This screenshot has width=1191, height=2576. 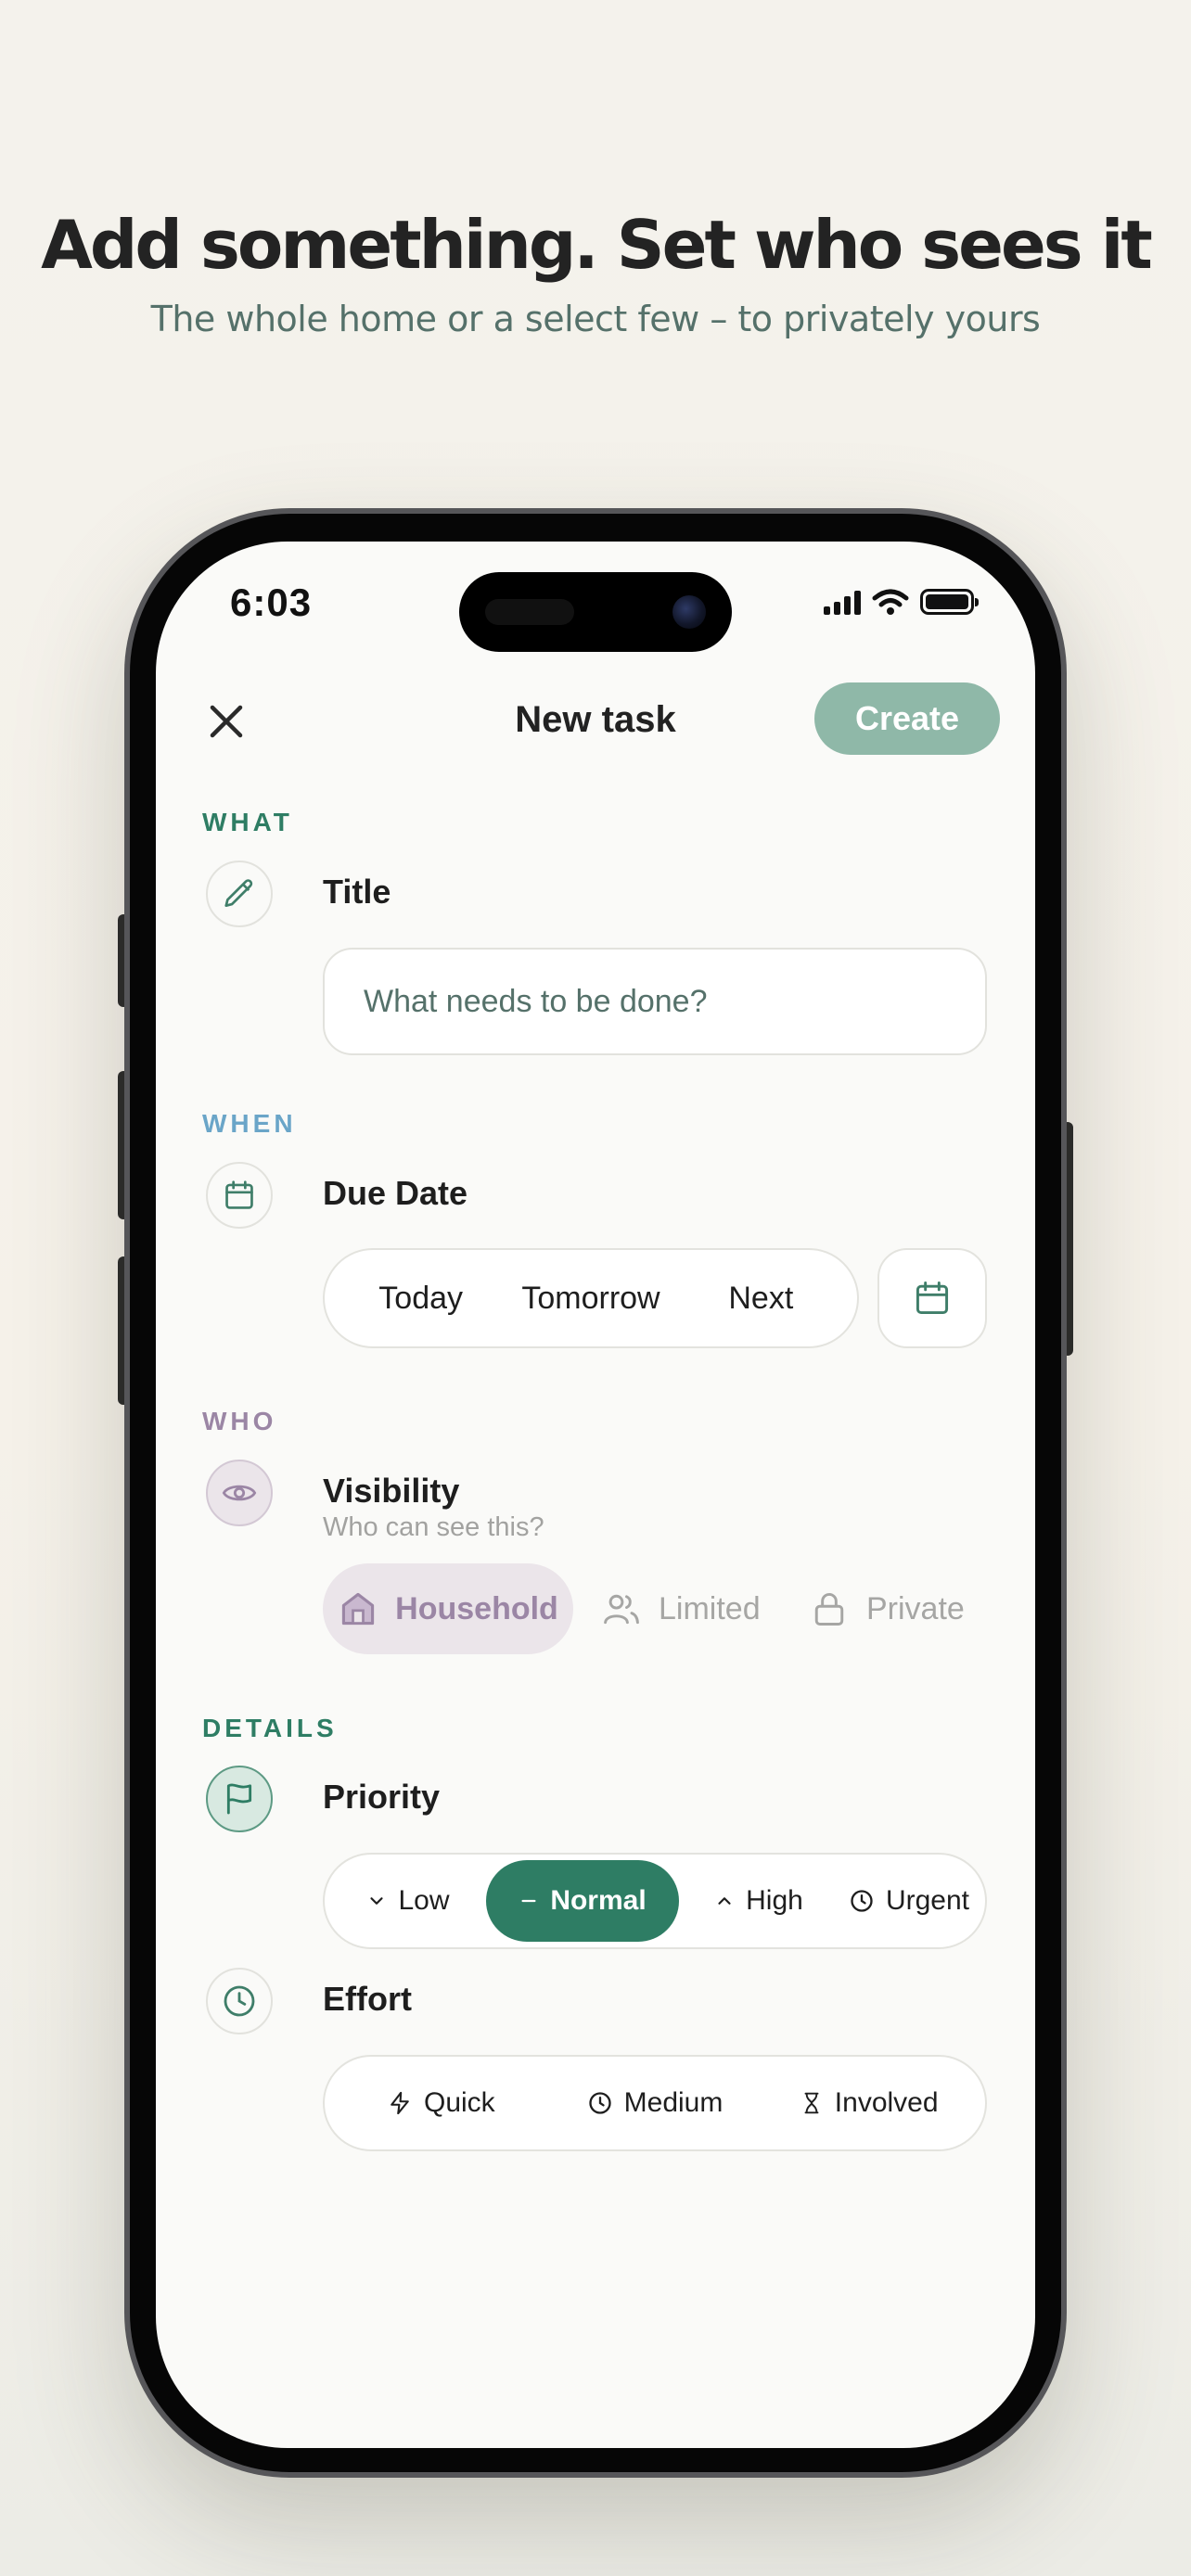 I want to click on due-today-label: Today, so click(x=421, y=1298).